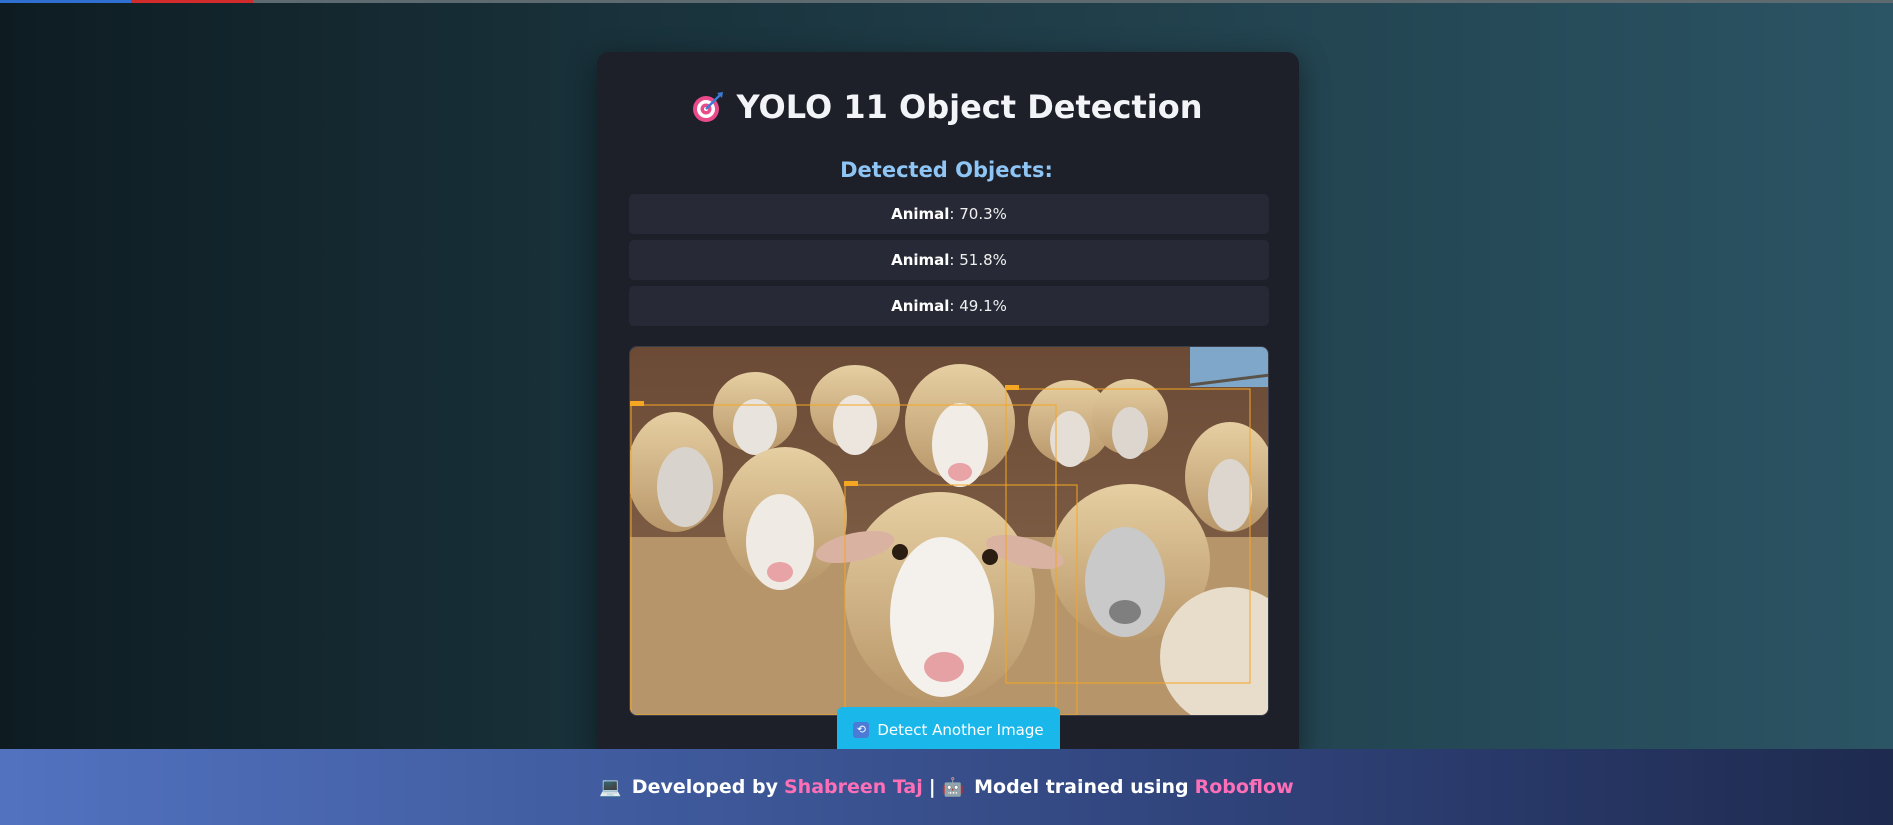  I want to click on detect-another-image-button: ⟲ Detect Another Image, so click(948, 729).